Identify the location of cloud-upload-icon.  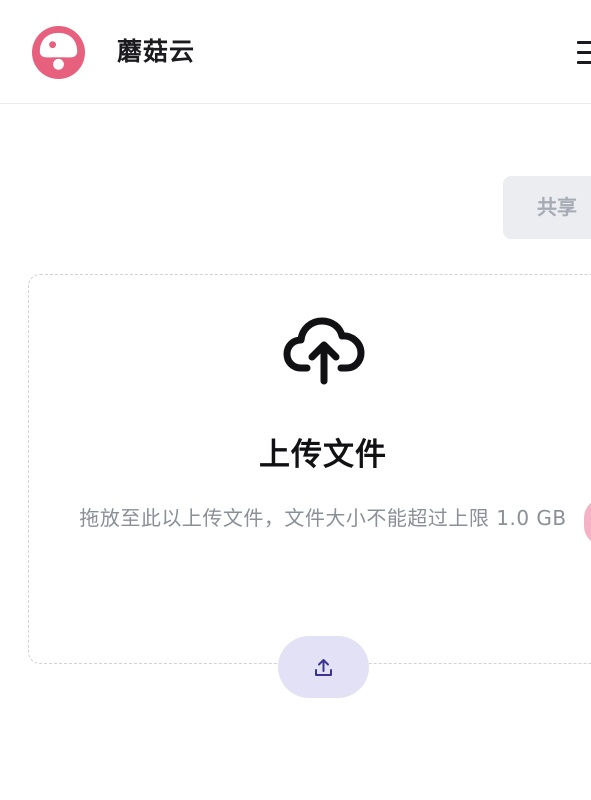
(324, 350).